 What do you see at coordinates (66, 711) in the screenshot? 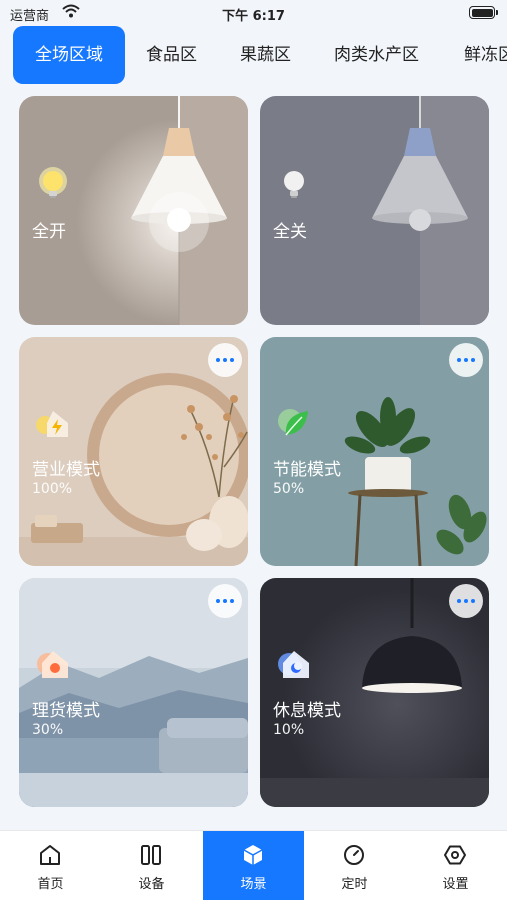
I see `scene-label: 理货模式` at bounding box center [66, 711].